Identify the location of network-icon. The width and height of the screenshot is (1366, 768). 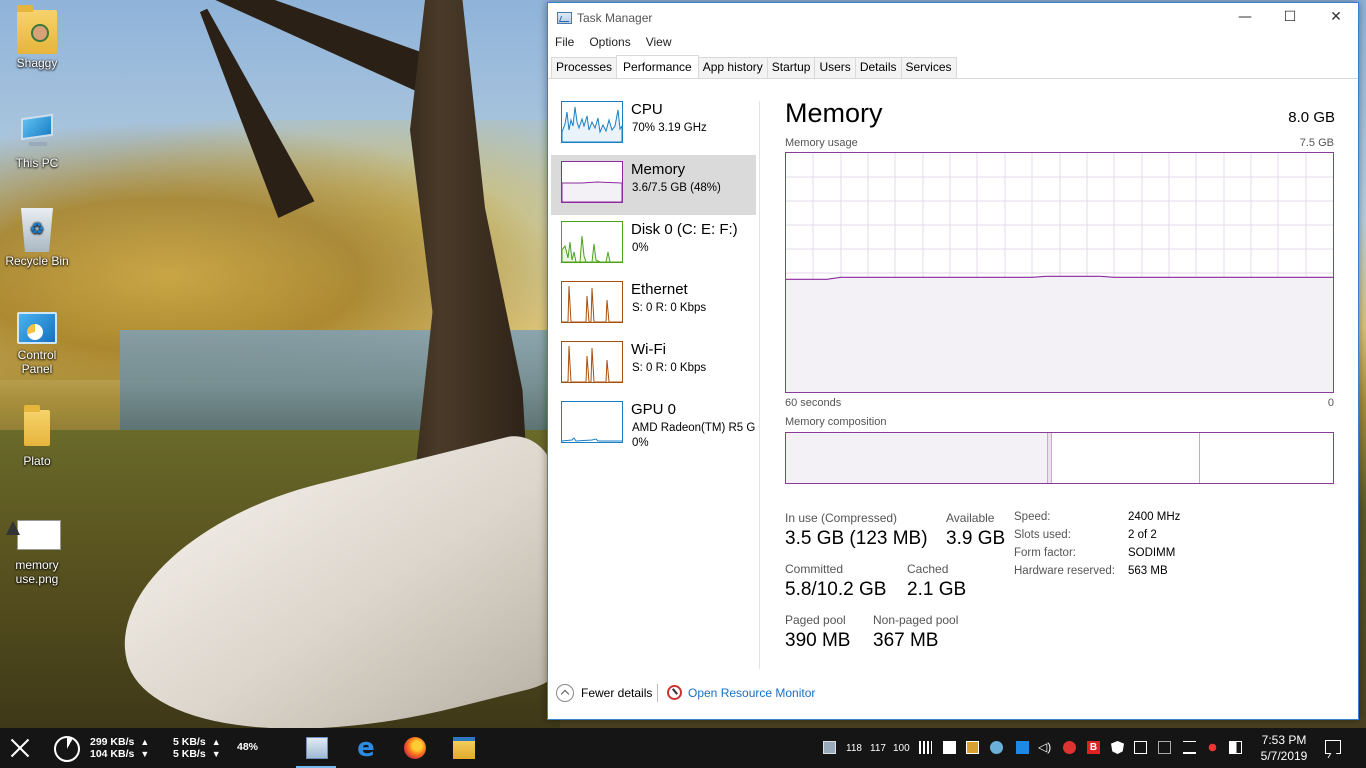
(1140, 747).